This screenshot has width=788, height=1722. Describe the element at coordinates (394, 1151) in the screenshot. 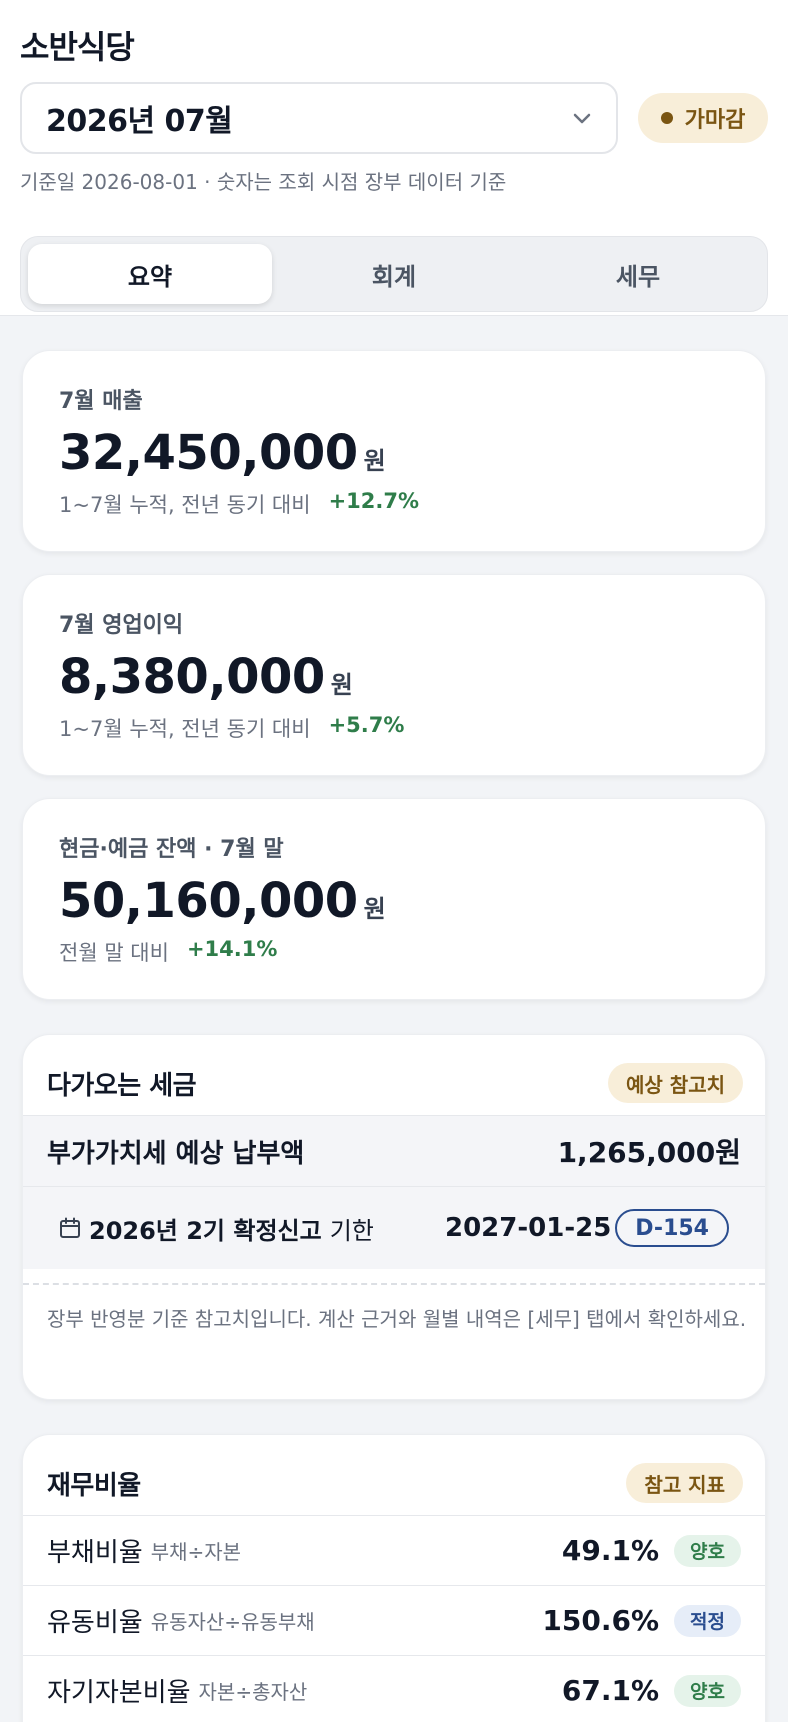

I see `vat-row: 부가가치세 예상 납부액 1,265,000원` at that location.